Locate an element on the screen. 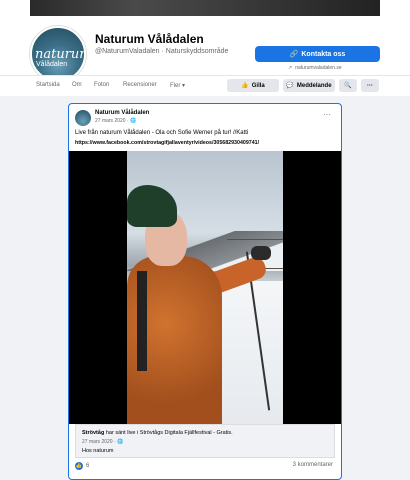  contact-button-label: Kontakta oss is located at coordinates (323, 54).